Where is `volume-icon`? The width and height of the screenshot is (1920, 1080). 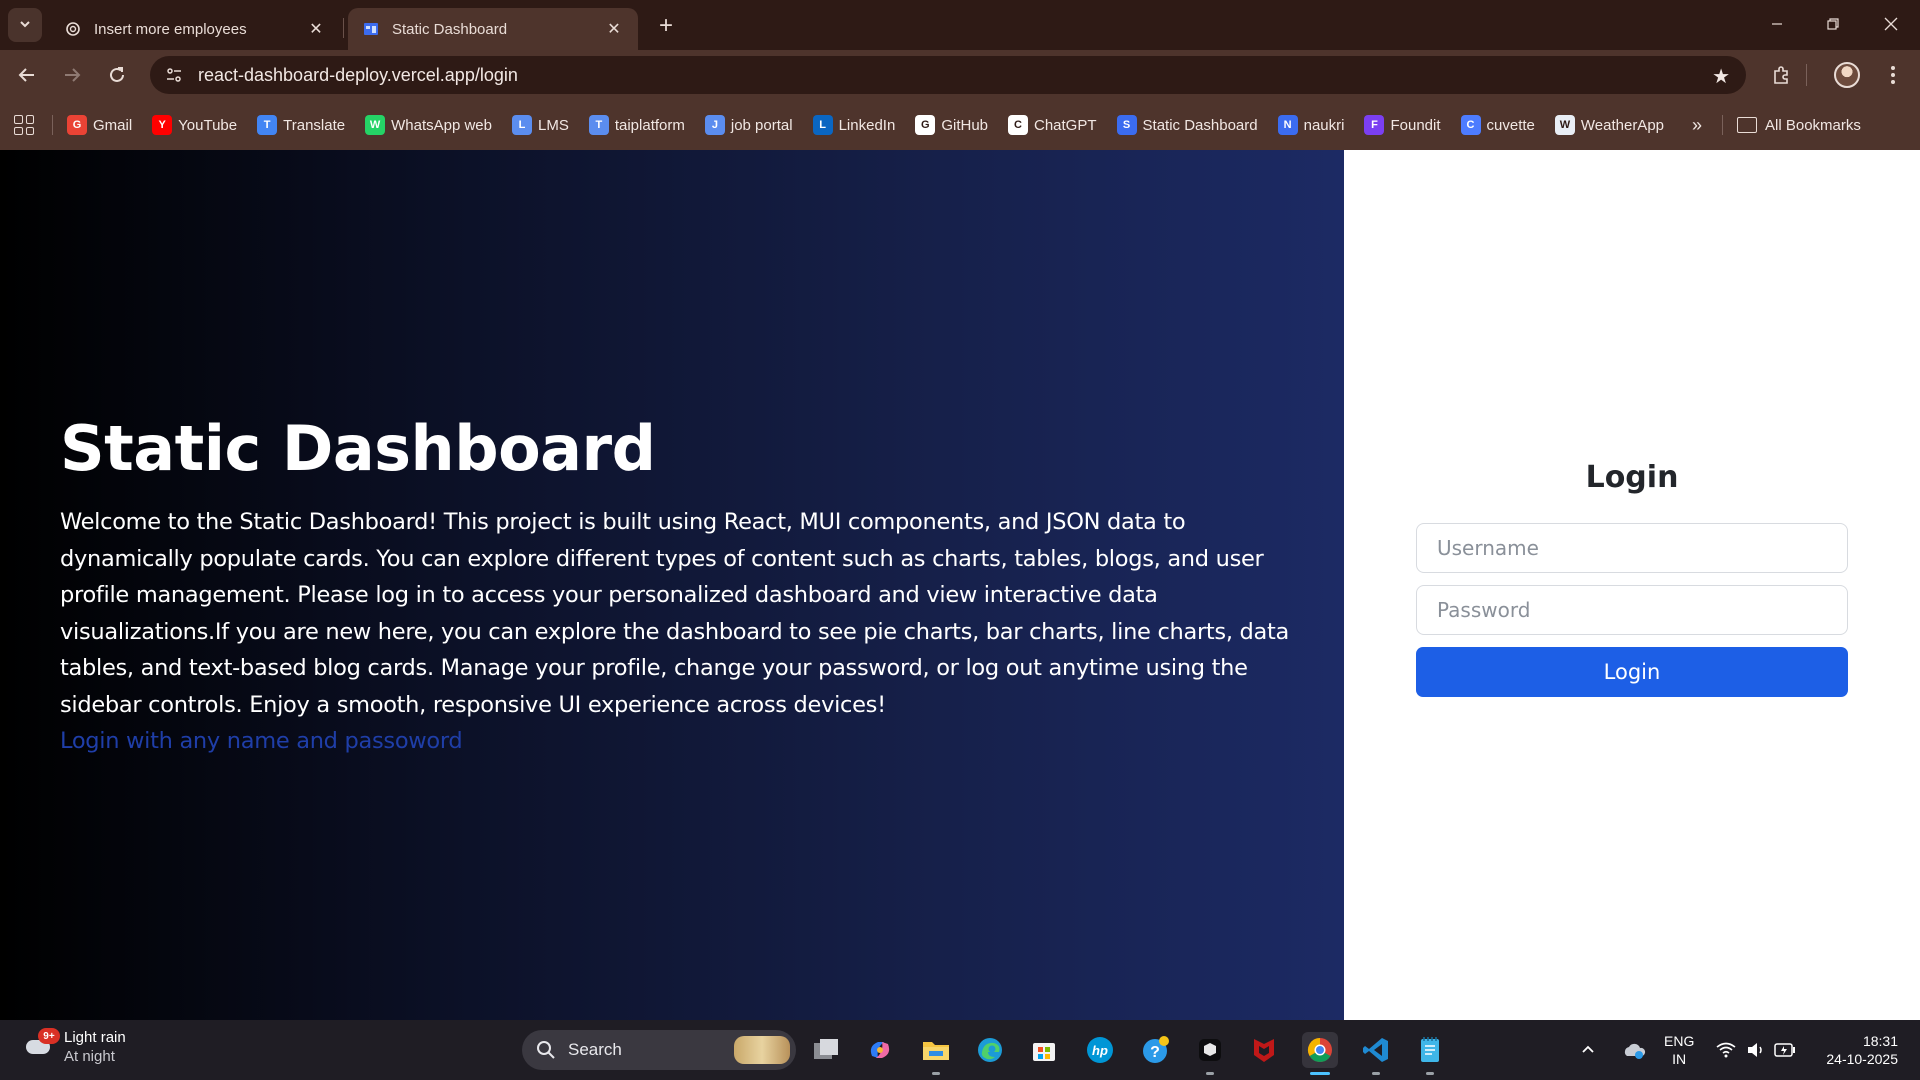 volume-icon is located at coordinates (1756, 1050).